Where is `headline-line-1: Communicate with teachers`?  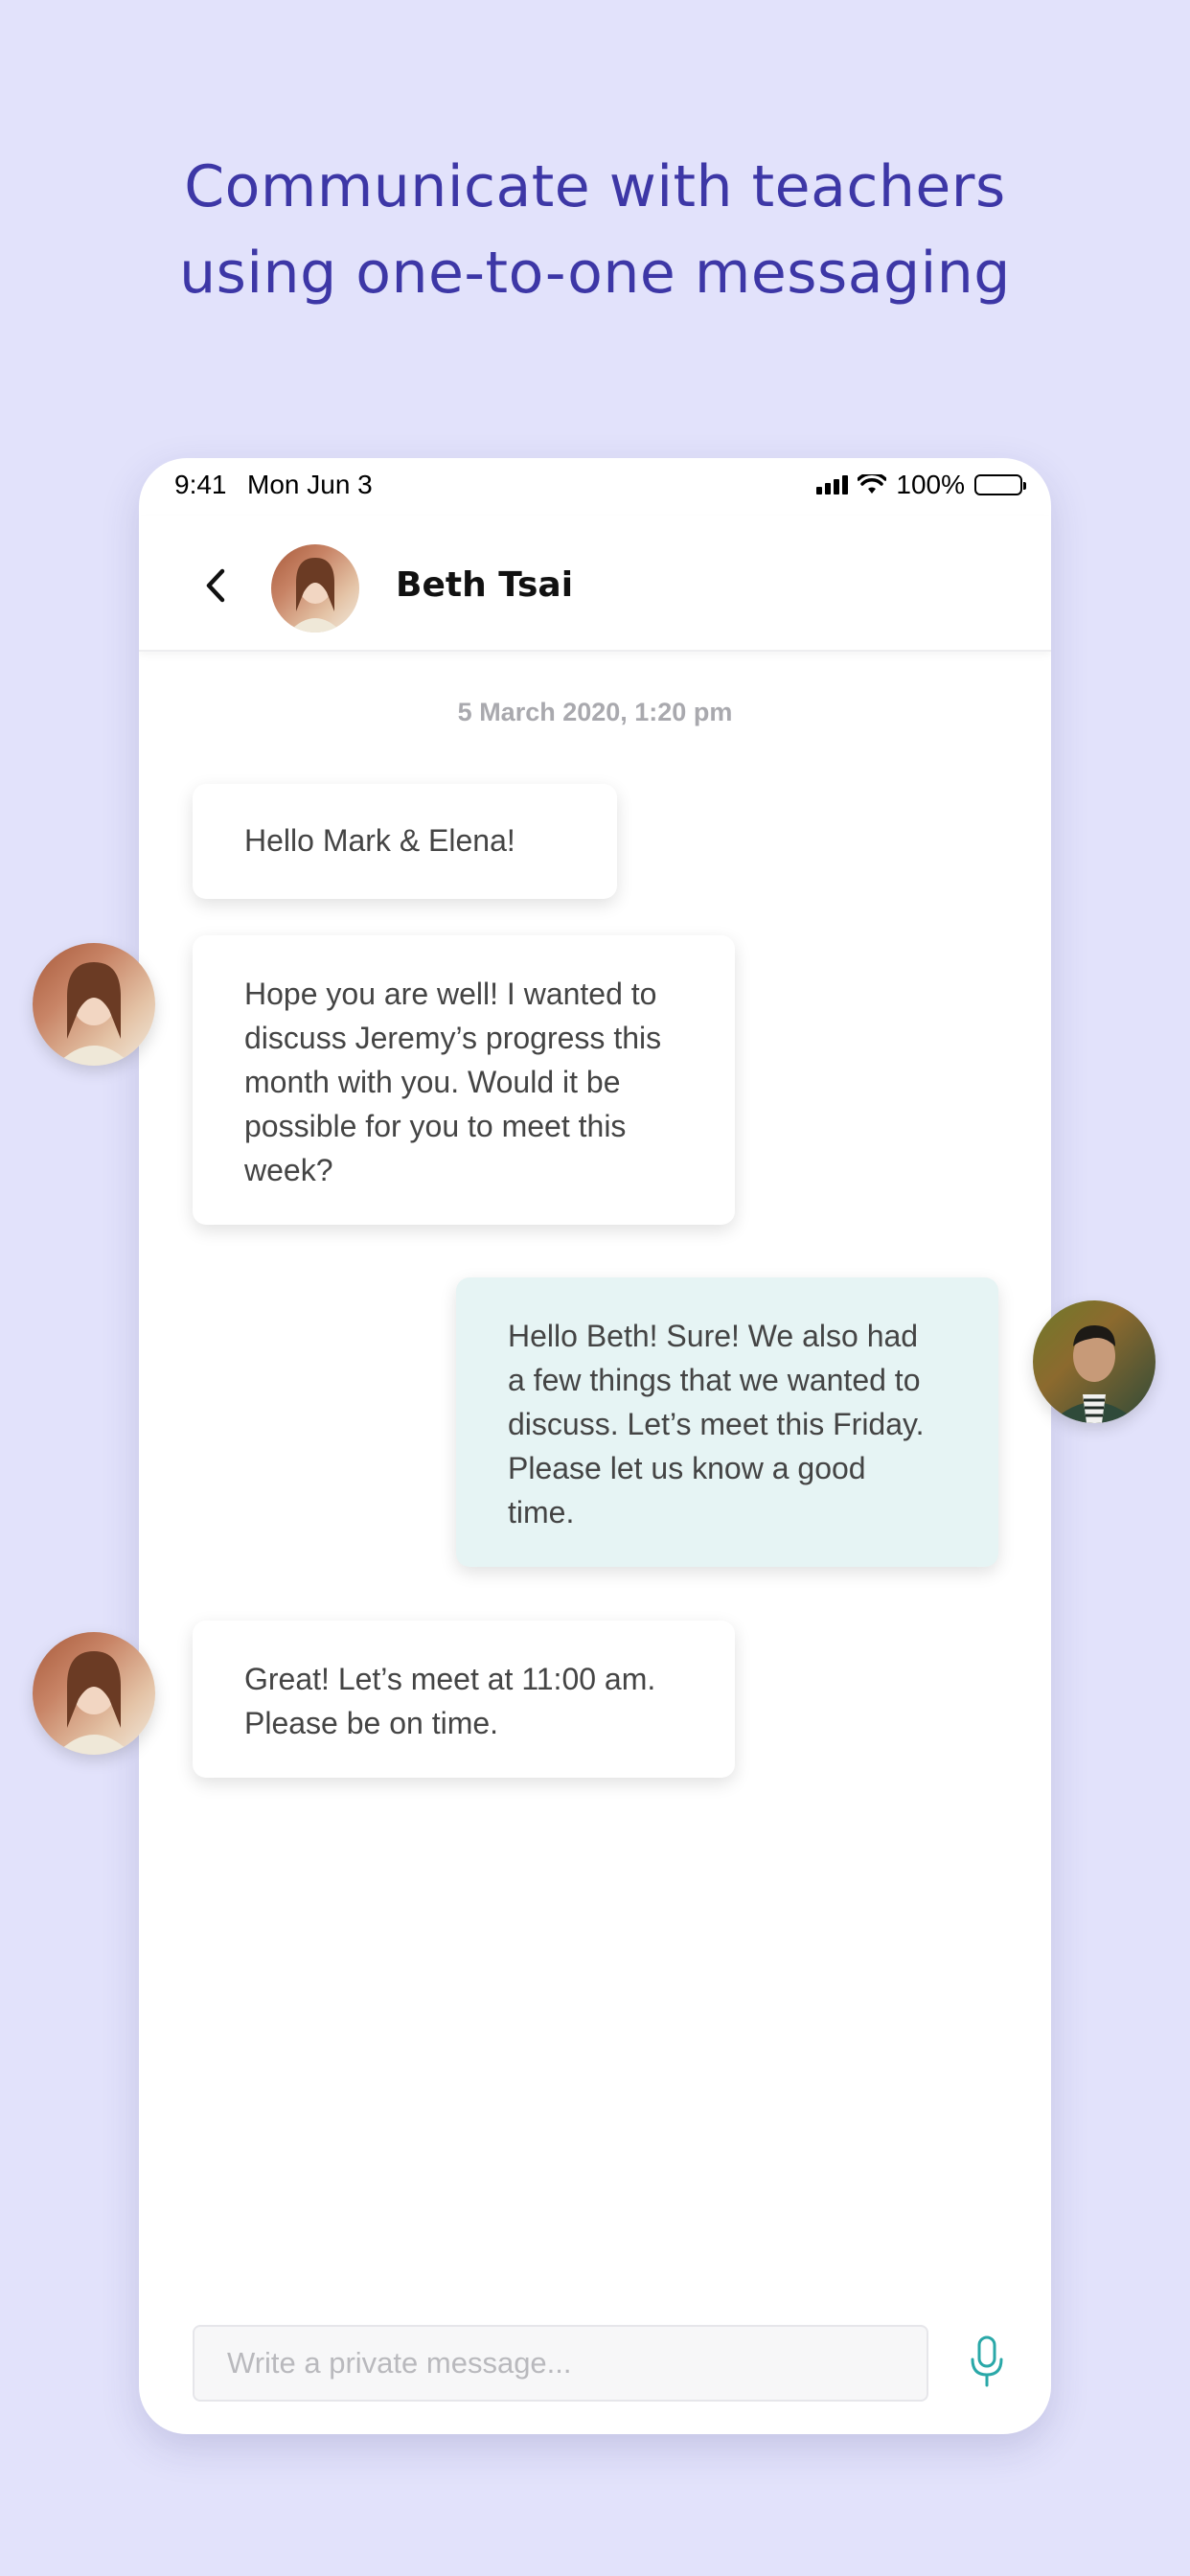
headline-line-1: Communicate with teachers is located at coordinates (595, 186).